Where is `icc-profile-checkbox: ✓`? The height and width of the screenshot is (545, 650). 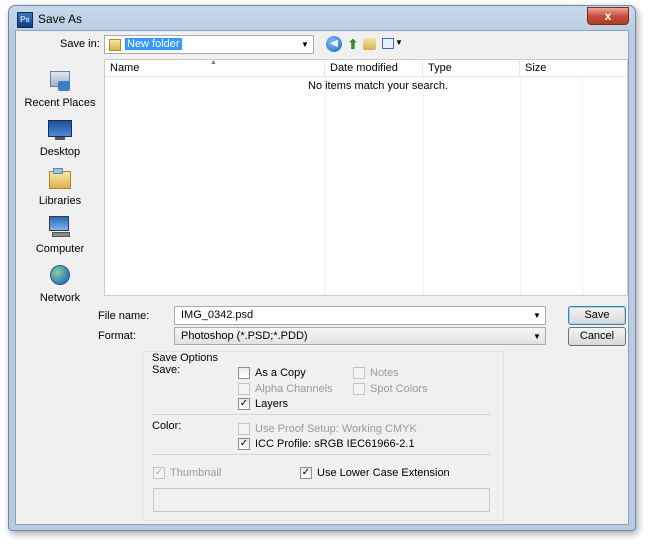
icc-profile-checkbox: ✓ is located at coordinates (244, 444).